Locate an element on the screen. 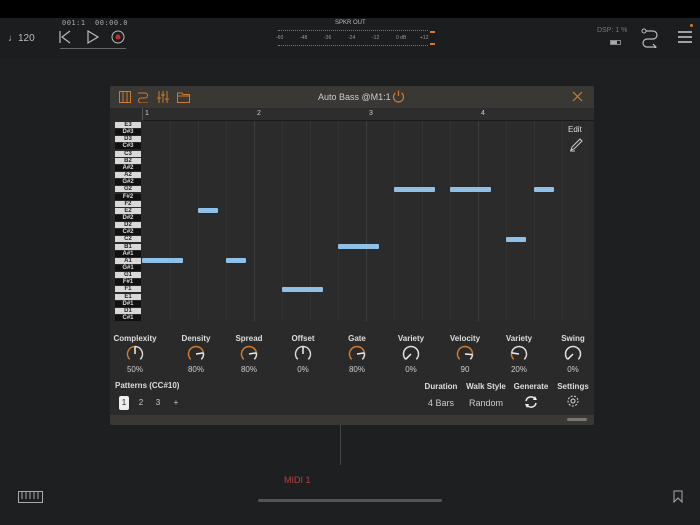 The image size is (700, 525). bar-ruler: 1 2 3 4 is located at coordinates (368, 114).